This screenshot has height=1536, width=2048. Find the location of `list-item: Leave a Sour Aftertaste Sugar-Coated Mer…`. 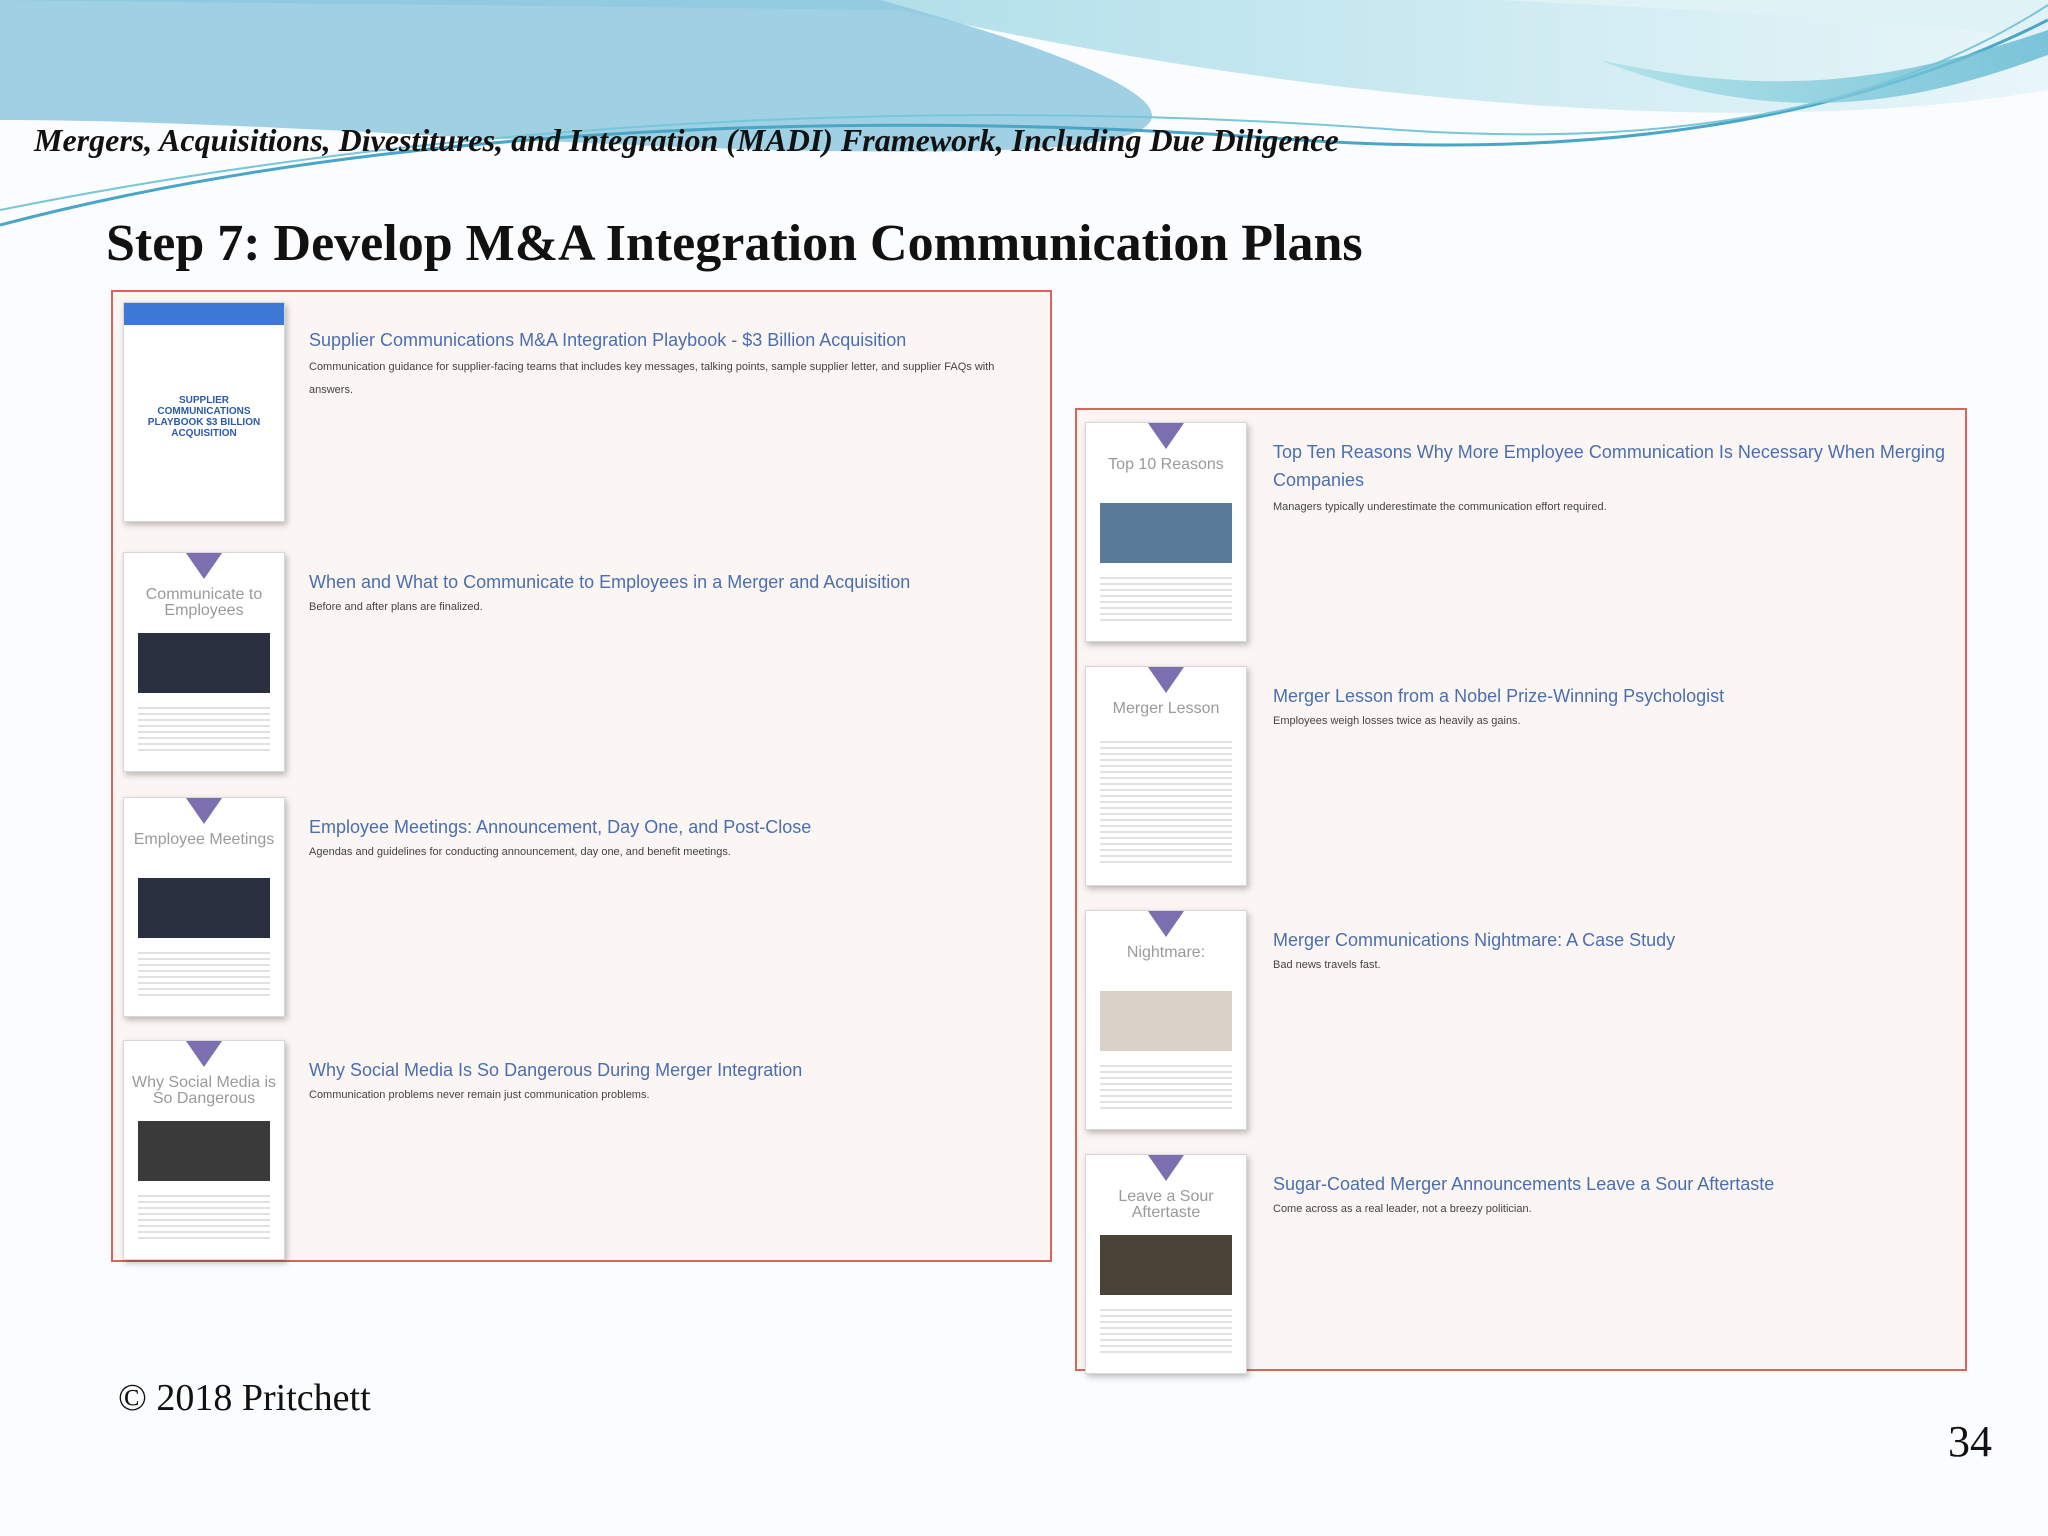

list-item: Leave a Sour Aftertaste Sugar-Coated Mer… is located at coordinates (1521, 1269).